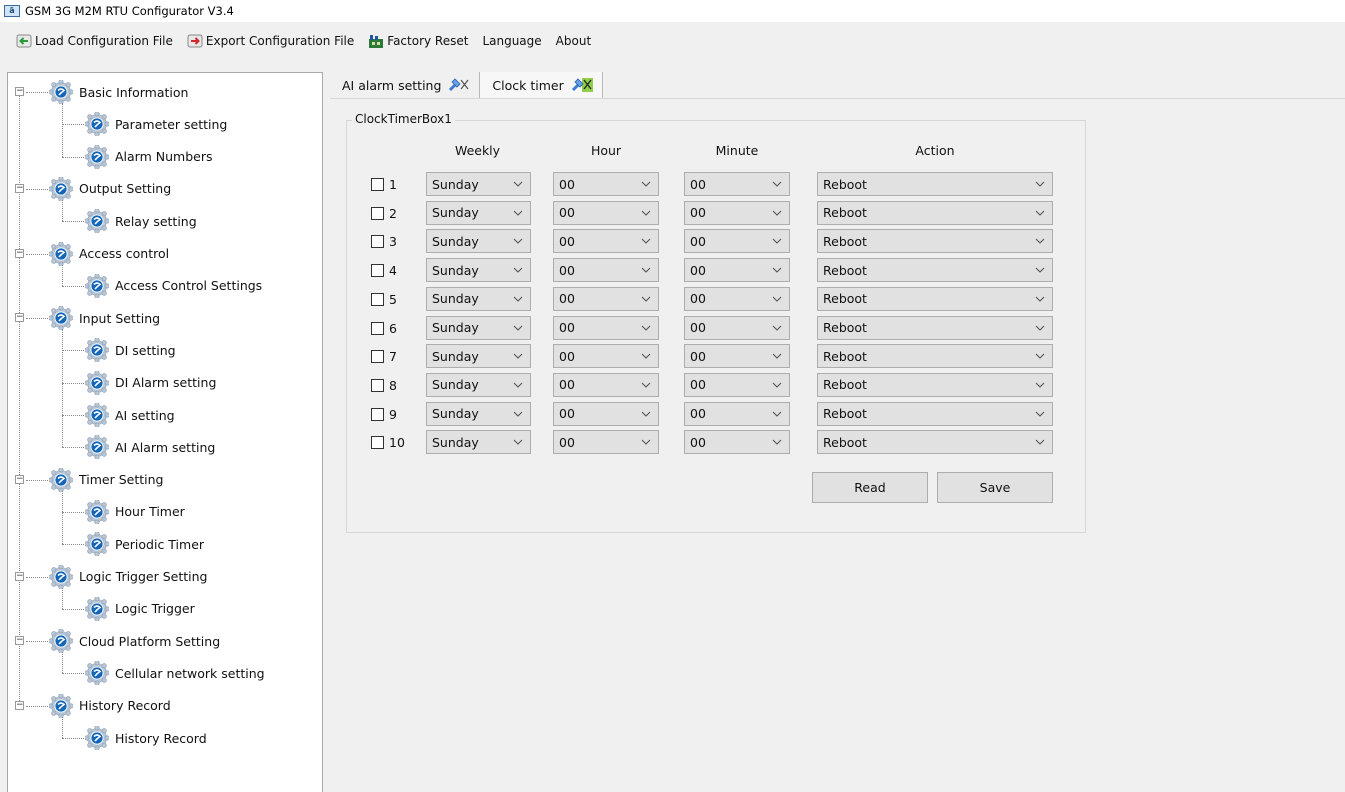  What do you see at coordinates (146, 738) in the screenshot?
I see `tree-child-item: History Record` at bounding box center [146, 738].